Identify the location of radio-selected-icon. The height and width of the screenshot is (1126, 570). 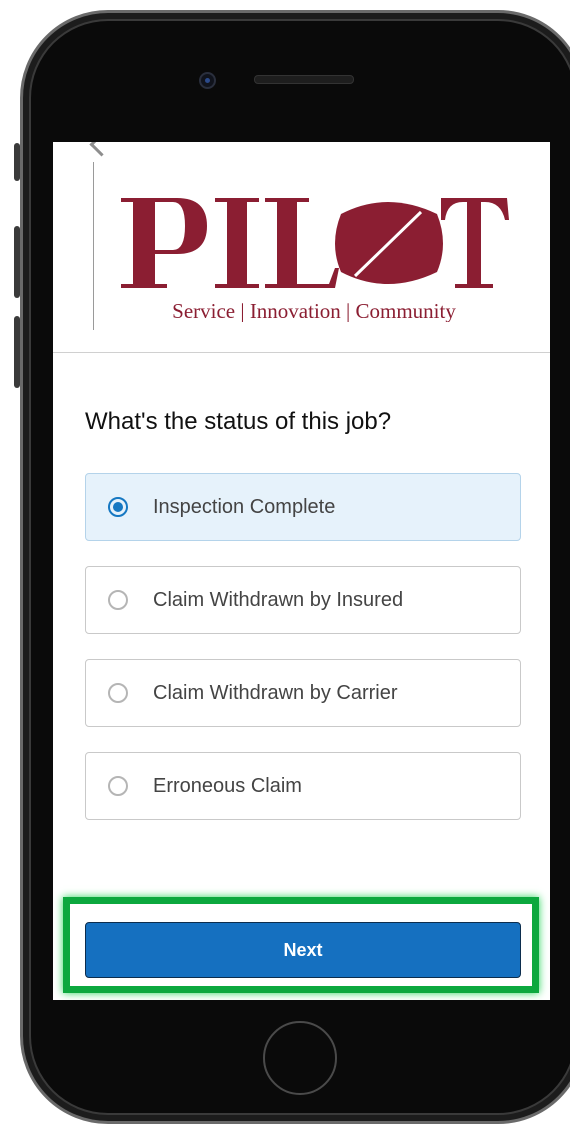
(118, 507).